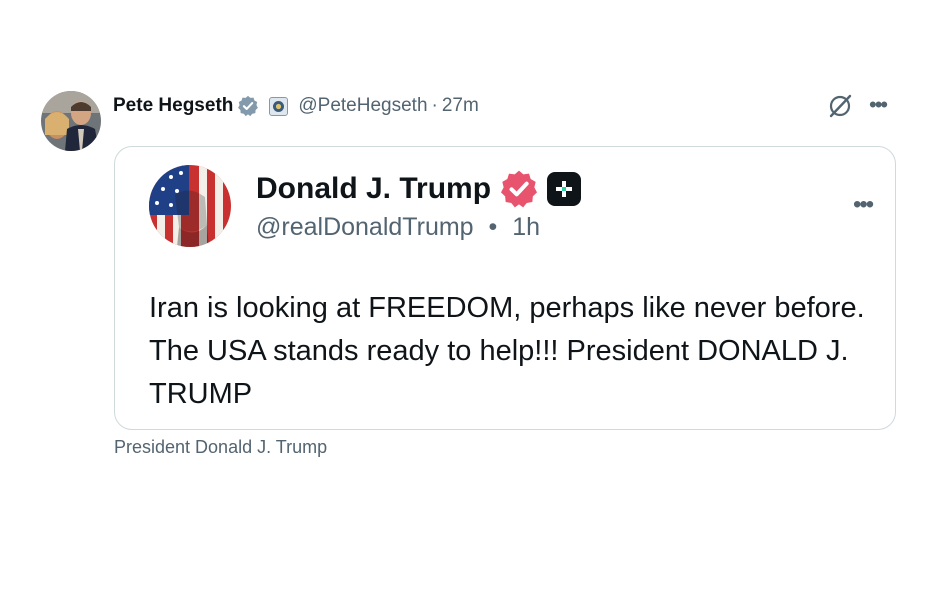 Image resolution: width=943 pixels, height=602 pixels. I want to click on quoted-handle-row: @realDonaldTrump • 1h, so click(398, 227).